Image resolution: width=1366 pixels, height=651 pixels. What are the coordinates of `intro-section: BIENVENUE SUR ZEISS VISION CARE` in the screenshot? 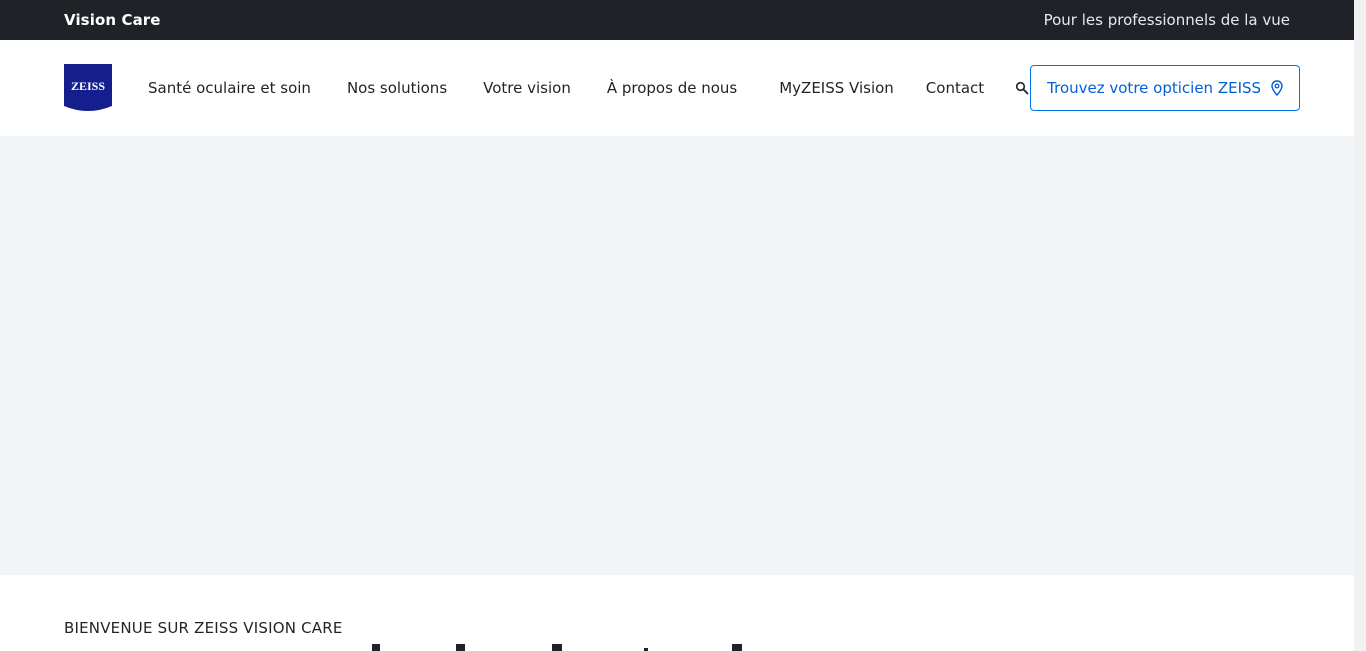 It's located at (677, 606).